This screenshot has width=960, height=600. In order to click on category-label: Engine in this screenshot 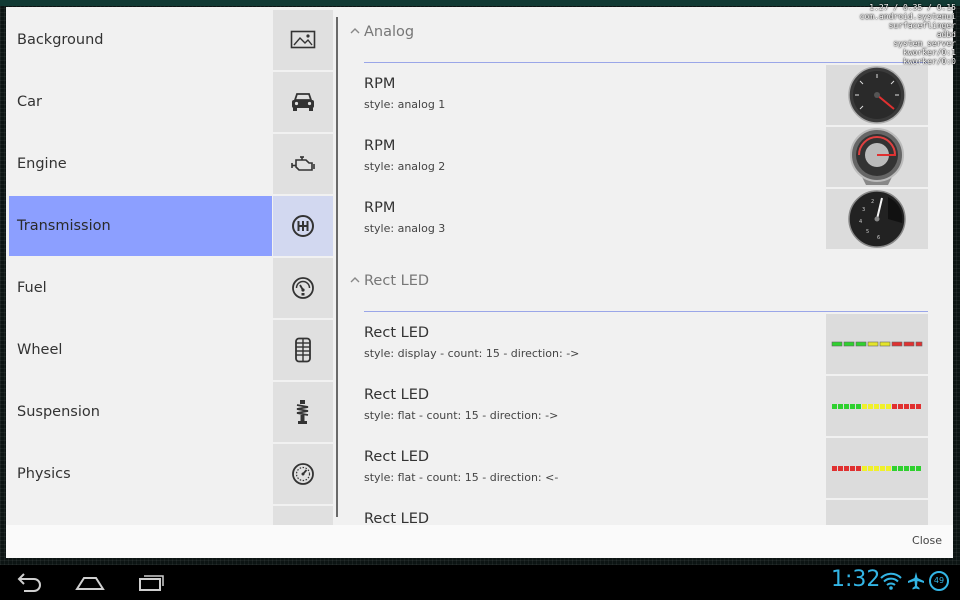, I will do `click(140, 164)`.